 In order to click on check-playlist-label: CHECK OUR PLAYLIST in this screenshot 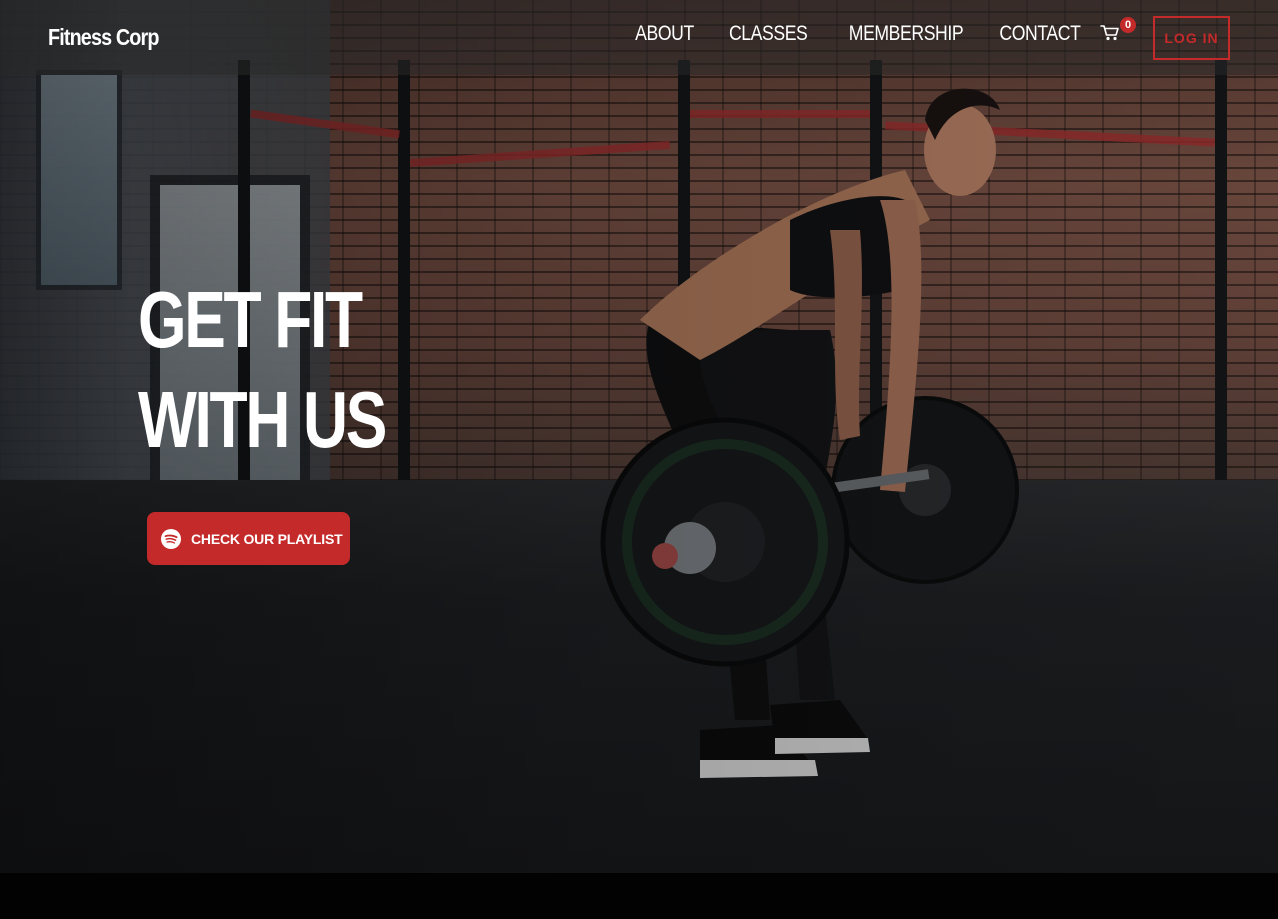, I will do `click(267, 538)`.